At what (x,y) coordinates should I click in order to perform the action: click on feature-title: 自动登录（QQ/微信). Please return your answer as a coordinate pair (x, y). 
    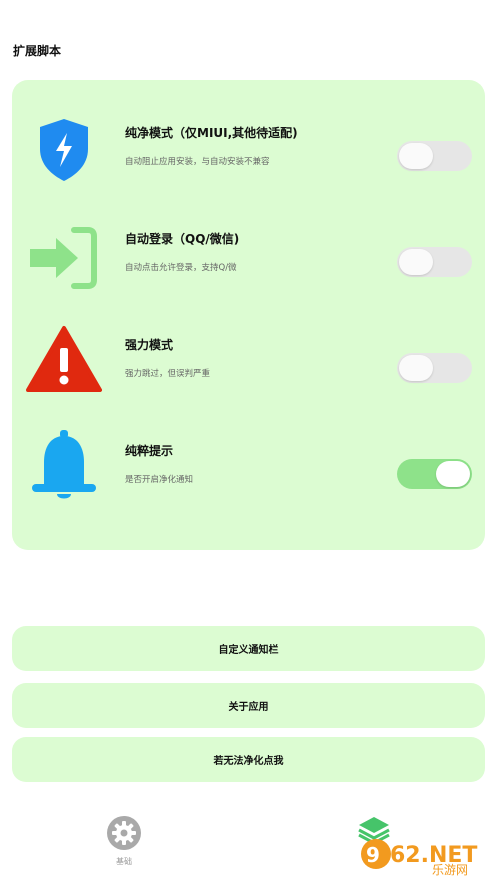
    Looking at the image, I should click on (182, 239).